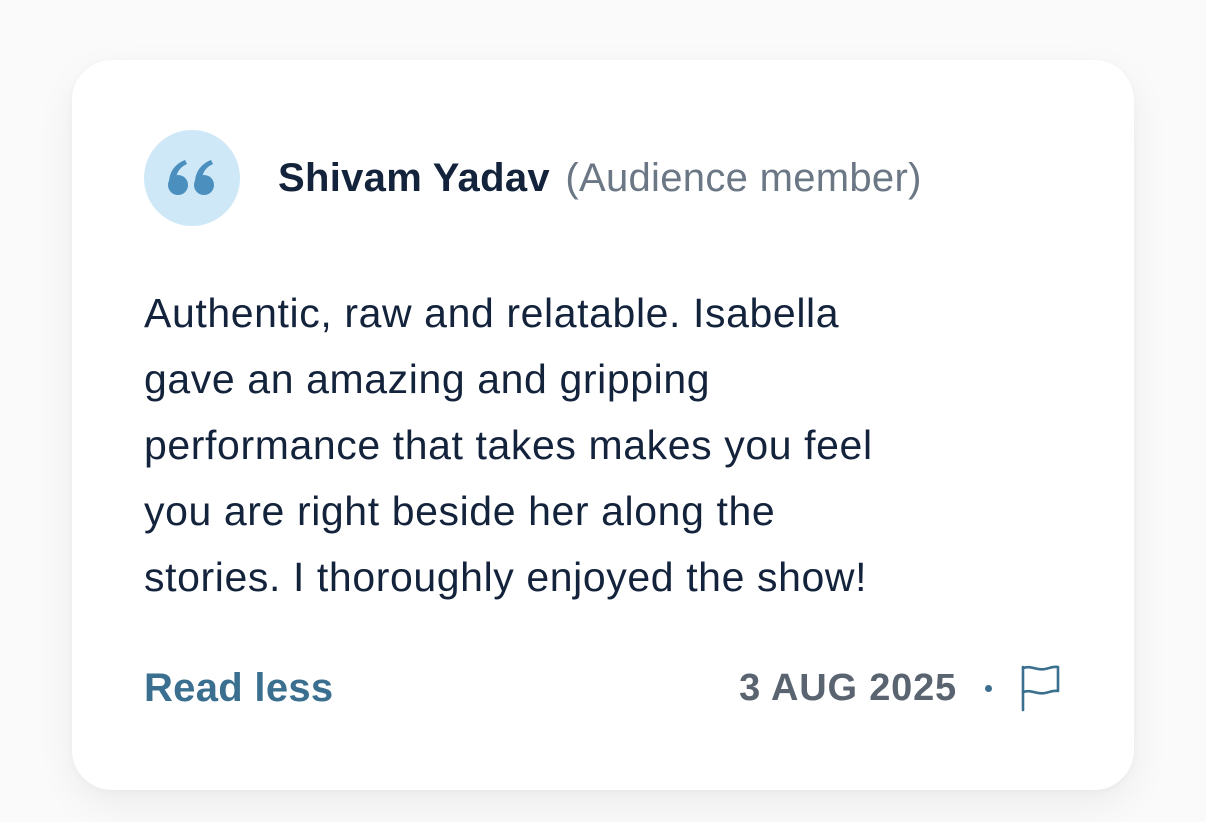 Image resolution: width=1206 pixels, height=822 pixels. What do you see at coordinates (414, 178) in the screenshot?
I see `author-name: Shivam Yadav` at bounding box center [414, 178].